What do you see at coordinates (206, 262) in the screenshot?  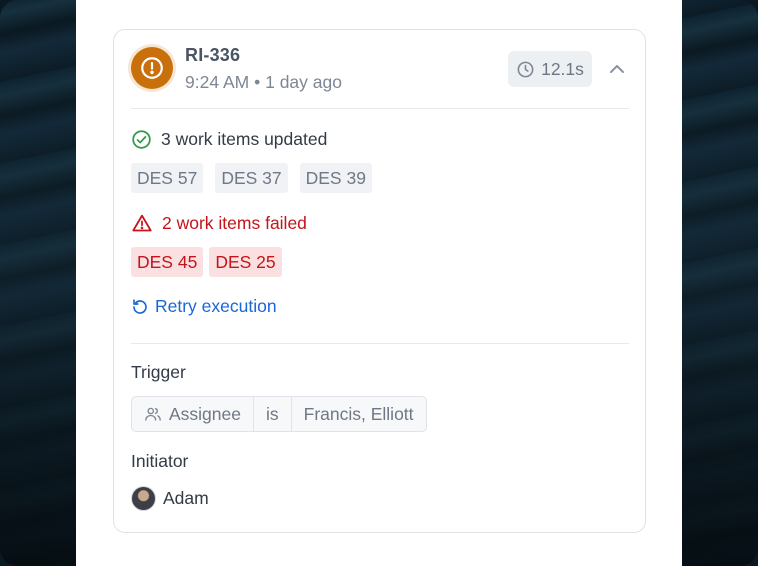 I see `failed-items: DES 45 DES 25` at bounding box center [206, 262].